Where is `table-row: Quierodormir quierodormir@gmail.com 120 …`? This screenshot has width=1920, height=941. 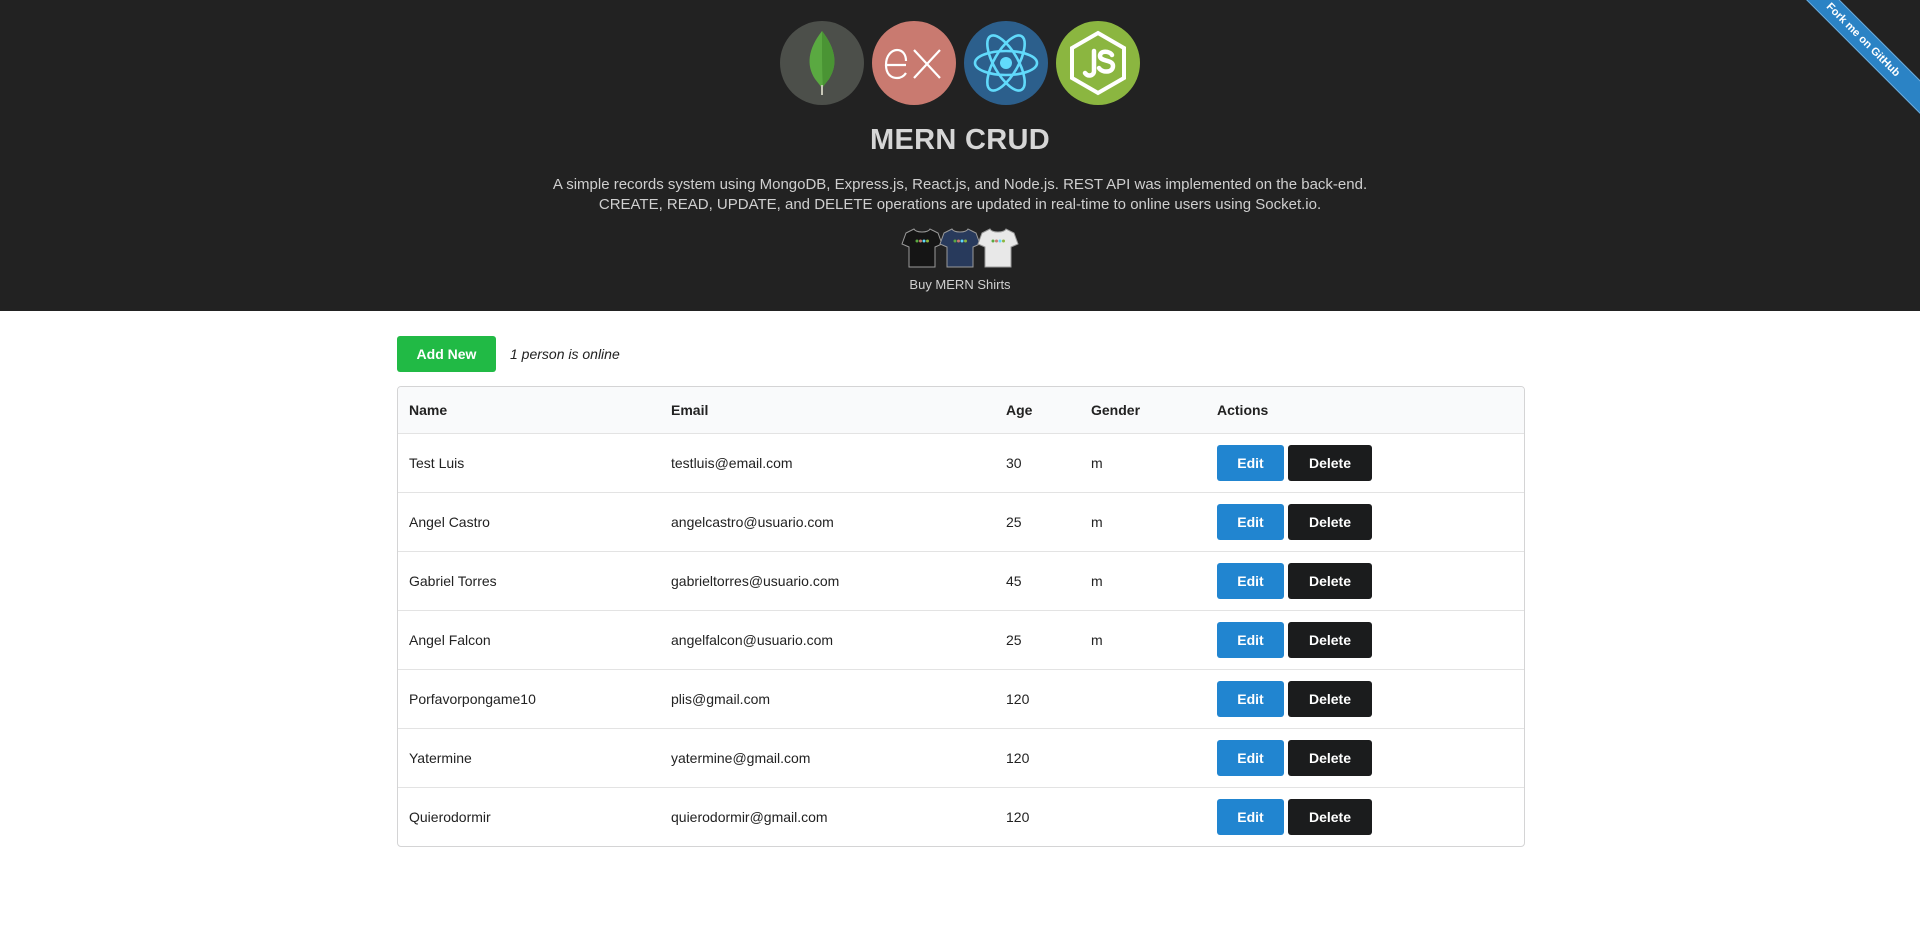
table-row: Quierodormir quierodormir@gmail.com 120 … is located at coordinates (961, 816).